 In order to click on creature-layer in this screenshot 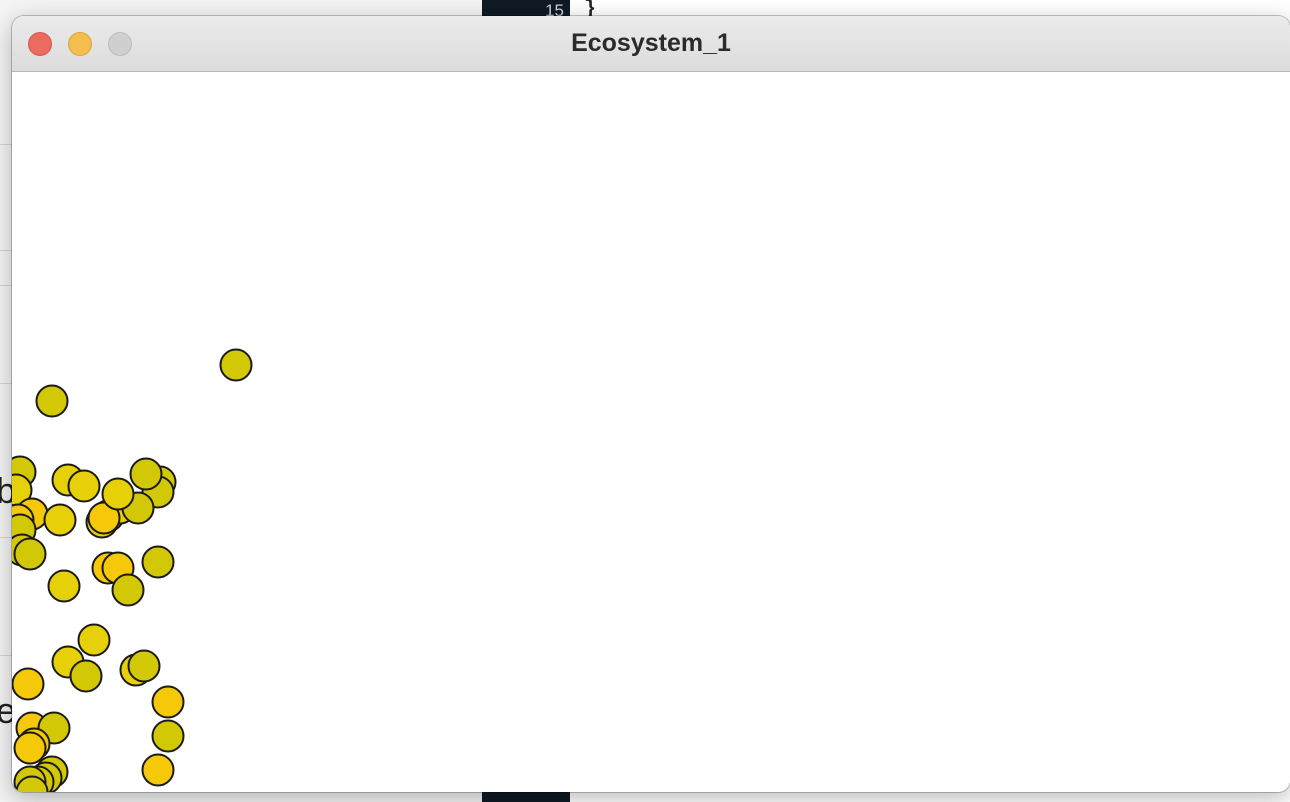, I will do `click(132, 570)`.